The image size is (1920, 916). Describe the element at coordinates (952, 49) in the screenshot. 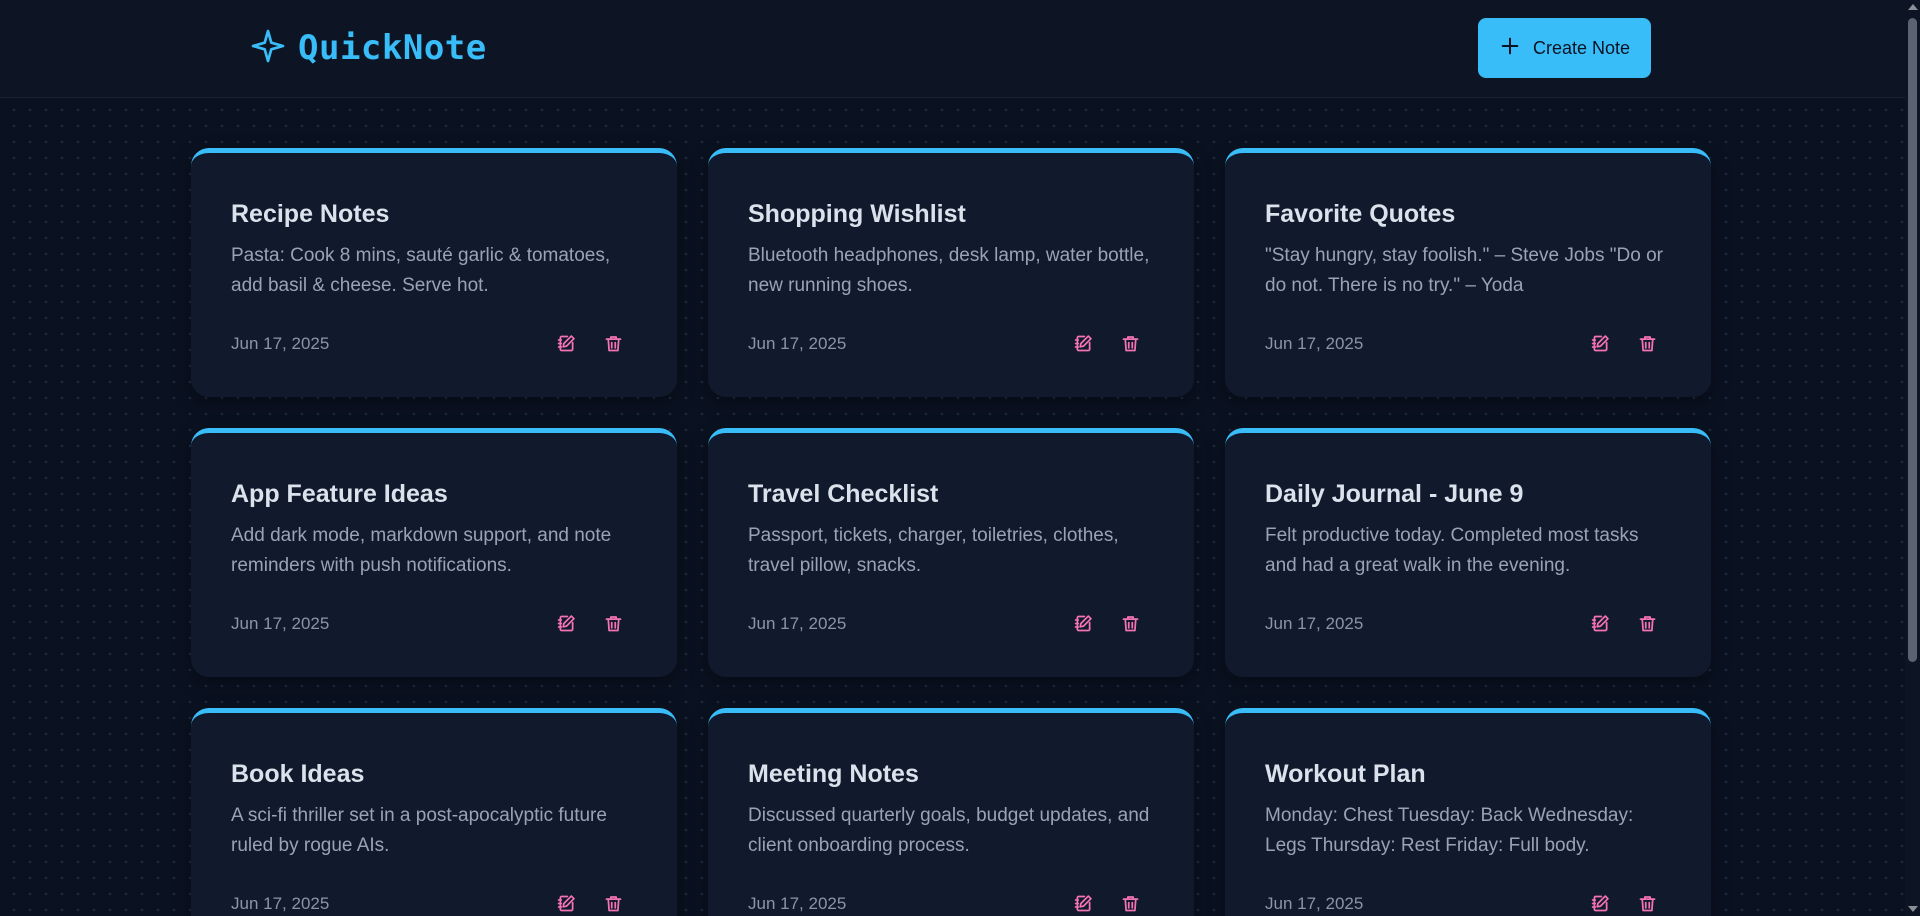

I see `app-header: QuickNote Create Note` at that location.